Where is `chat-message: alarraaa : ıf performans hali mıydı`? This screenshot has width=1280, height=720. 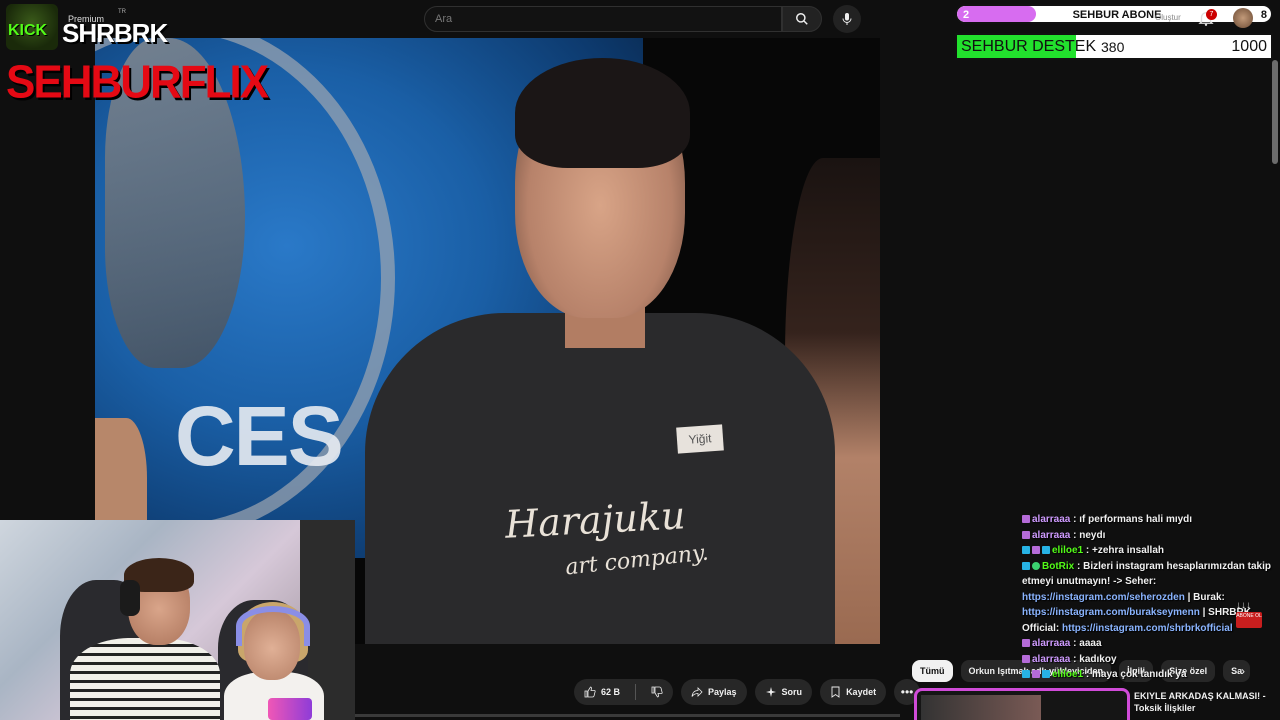
chat-message: alarraaa : ıf performans hali mıydı is located at coordinates (1151, 520).